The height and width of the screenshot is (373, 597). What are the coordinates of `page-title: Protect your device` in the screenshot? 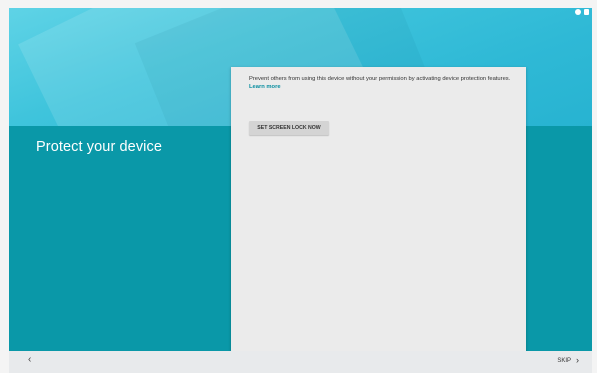 It's located at (99, 147).